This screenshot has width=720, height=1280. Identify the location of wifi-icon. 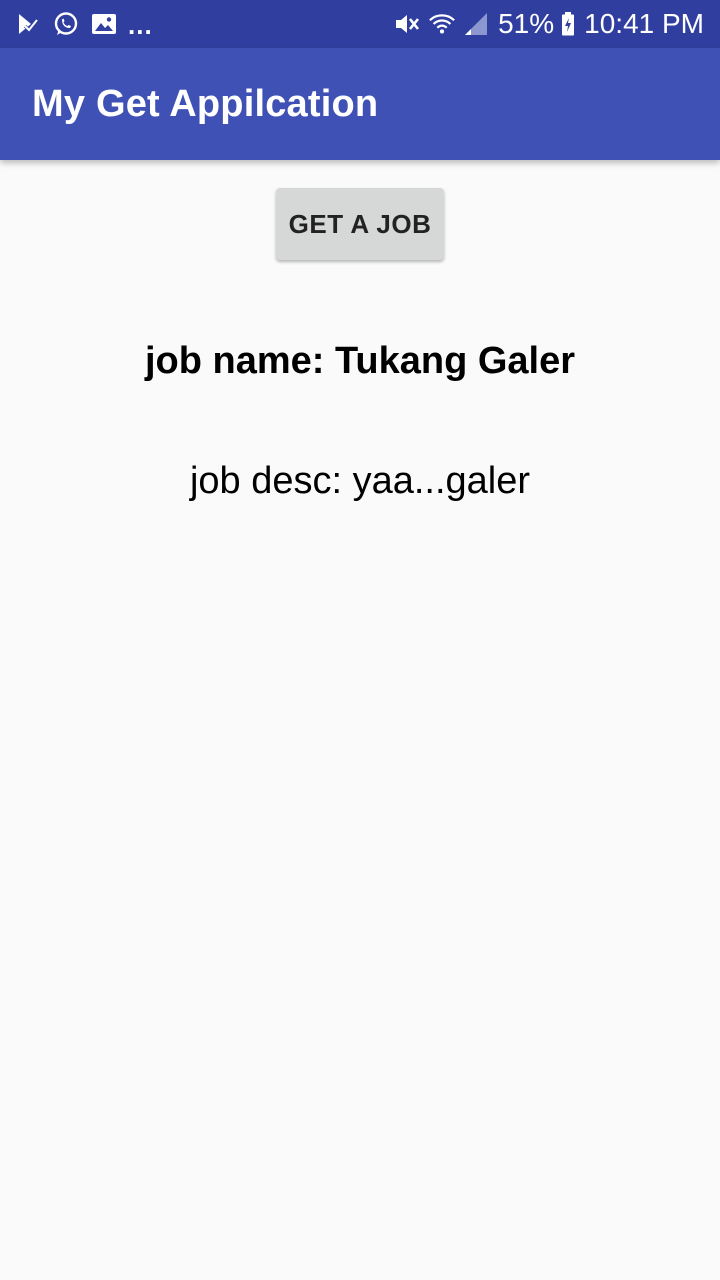
(442, 24).